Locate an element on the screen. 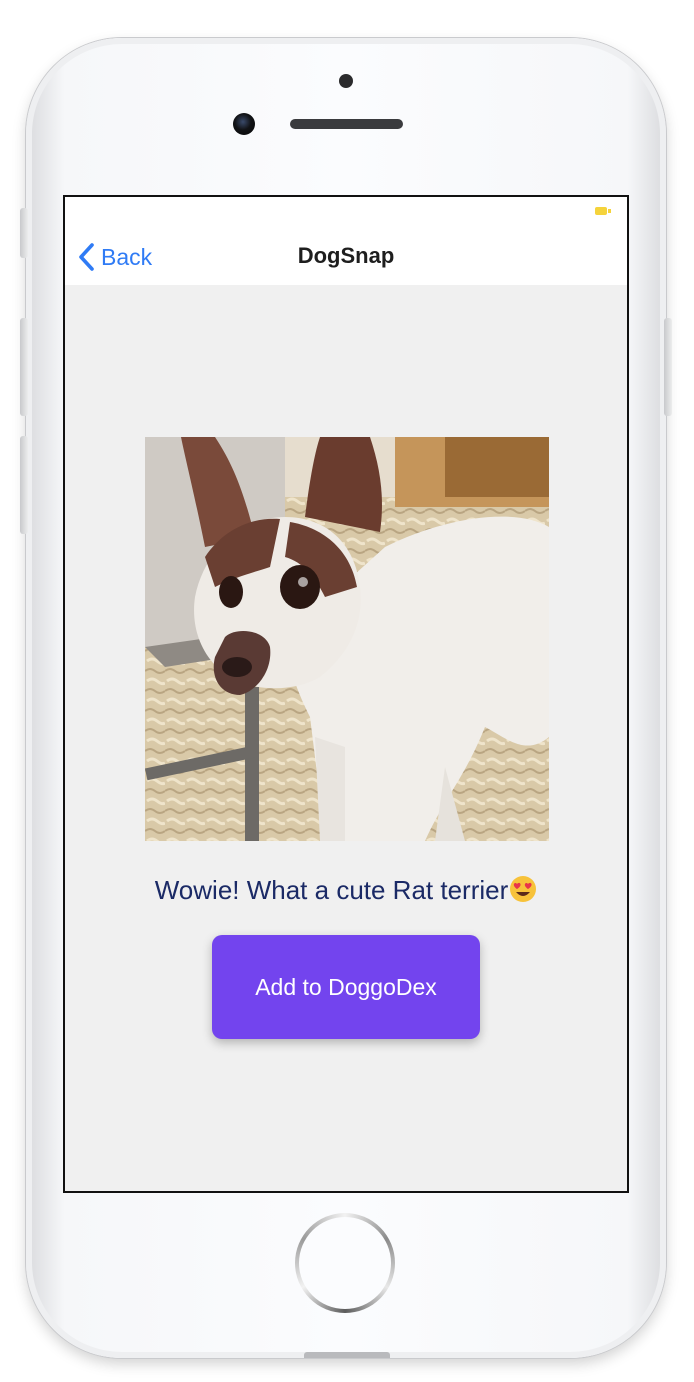 The height and width of the screenshot is (1382, 694). heart-eyes-emoji-icon is located at coordinates (523, 889).